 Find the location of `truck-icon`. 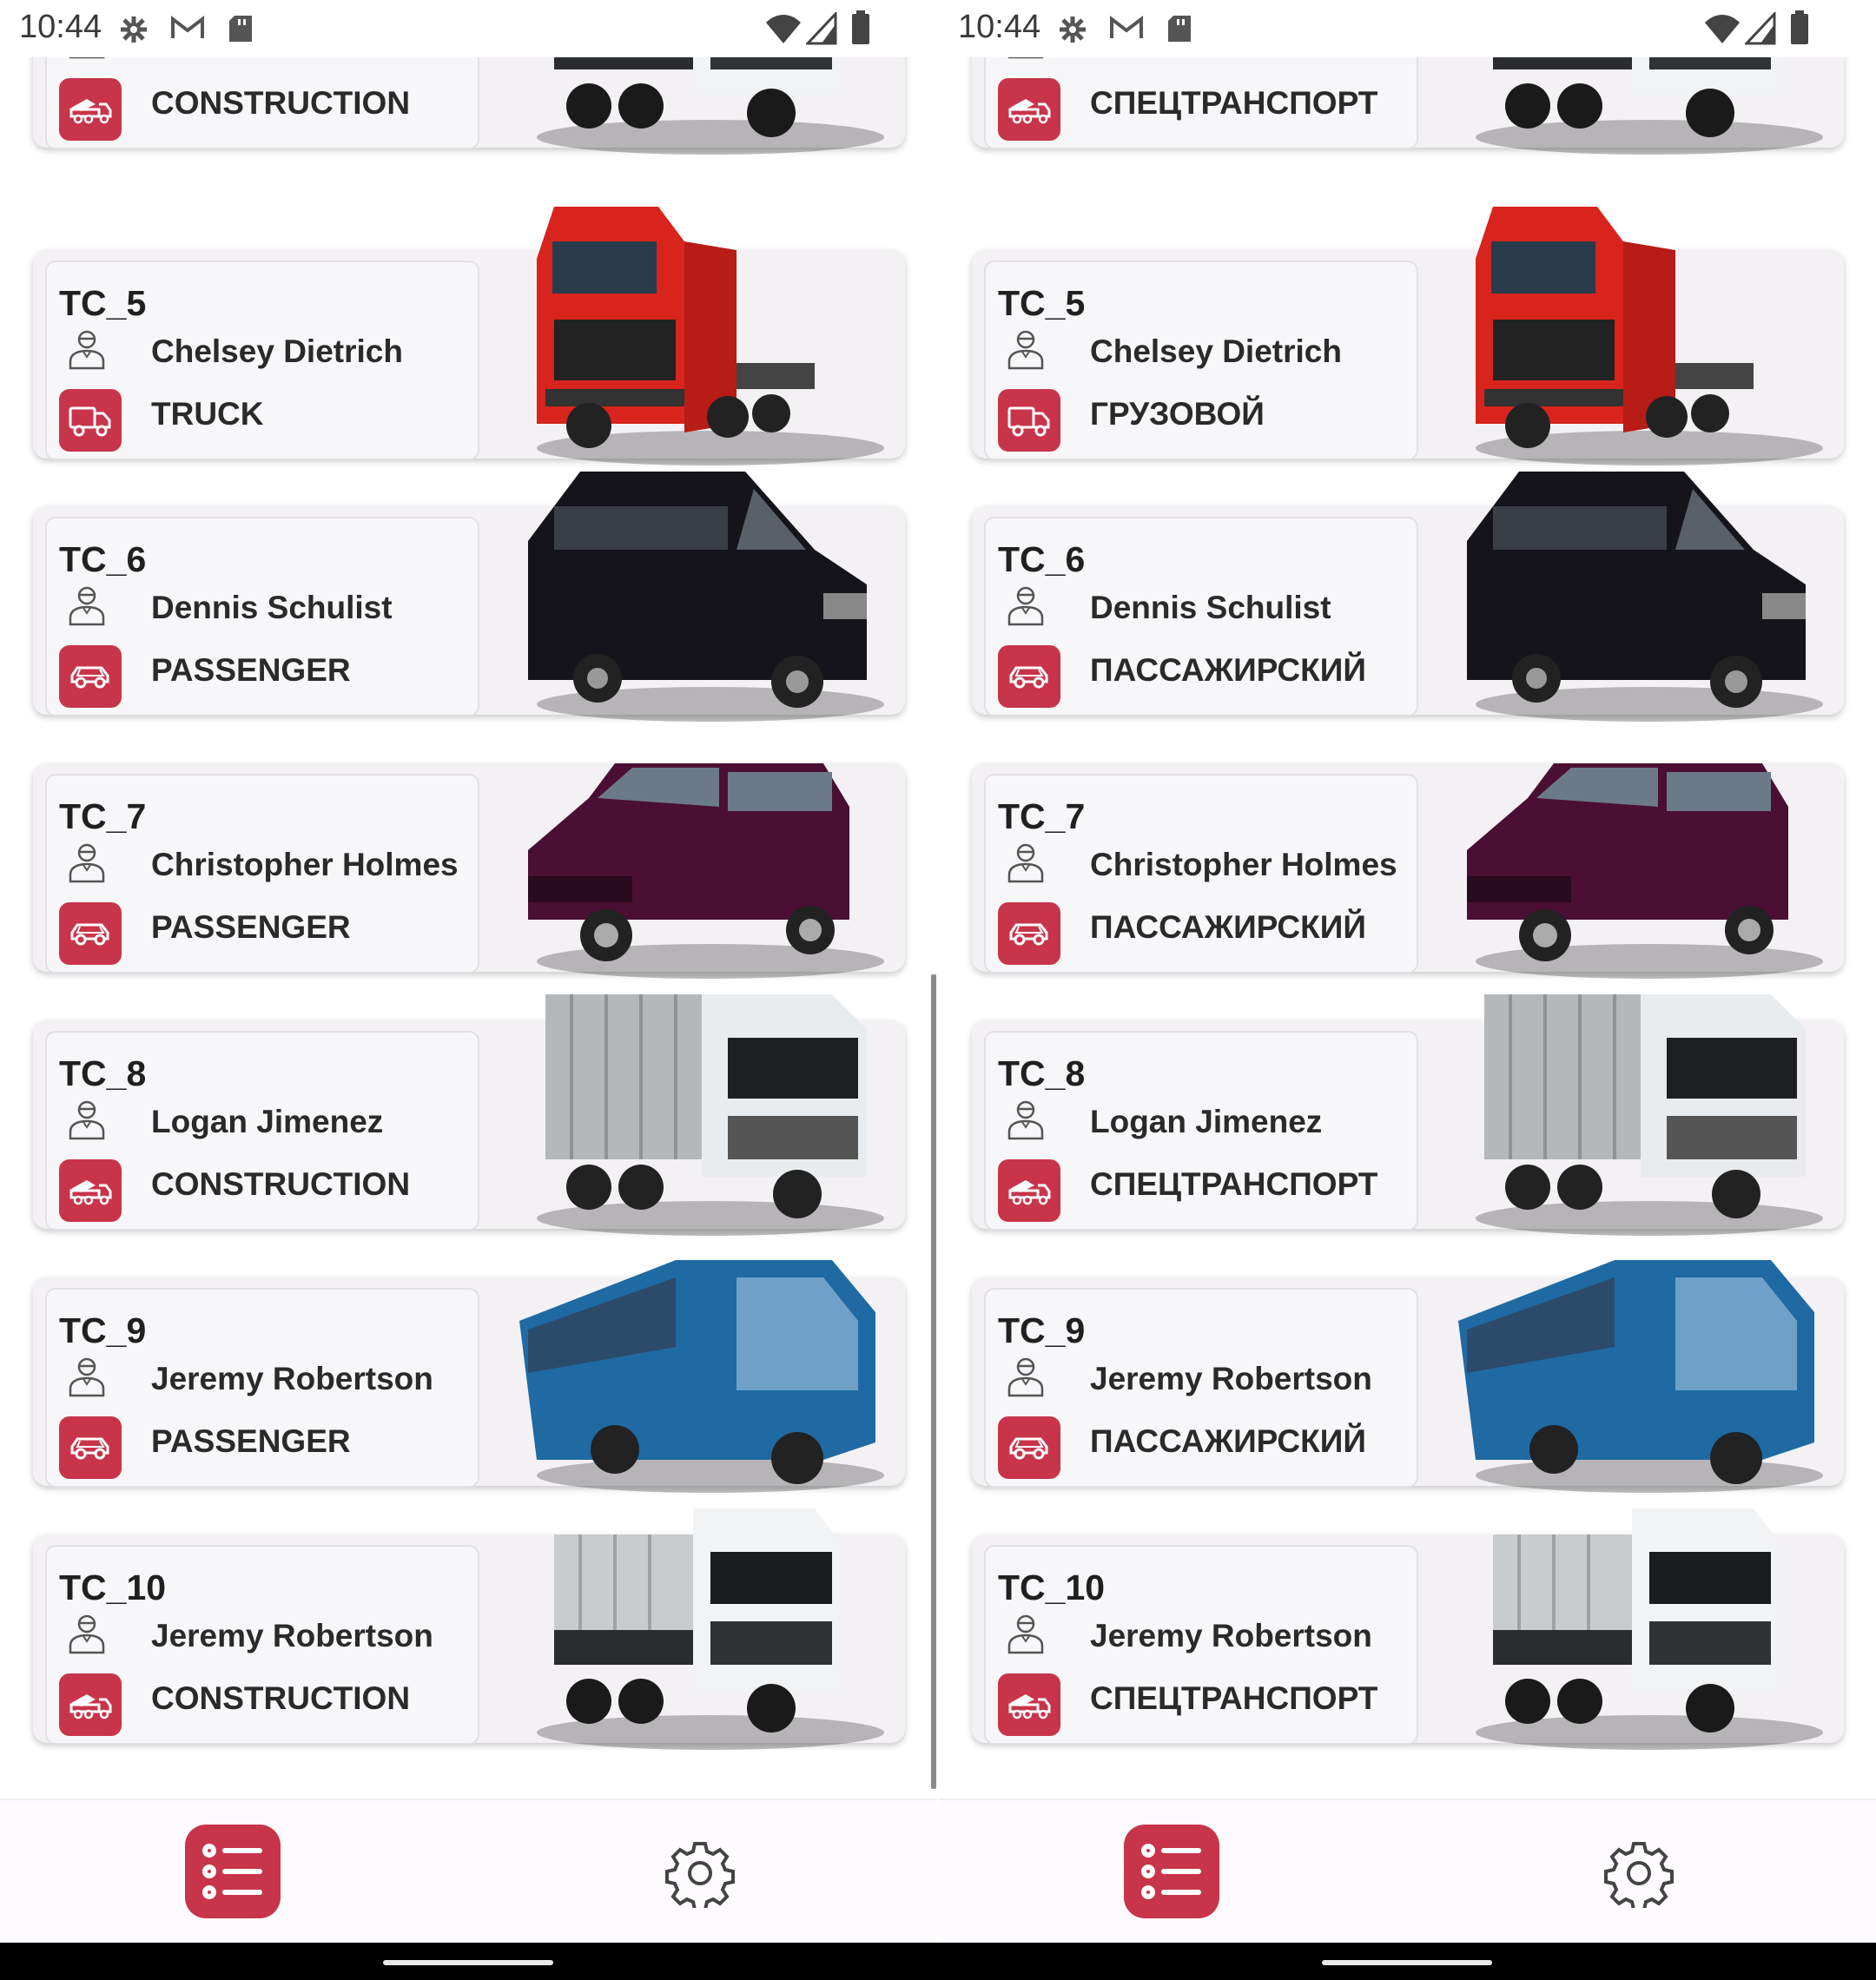

truck-icon is located at coordinates (1029, 421).